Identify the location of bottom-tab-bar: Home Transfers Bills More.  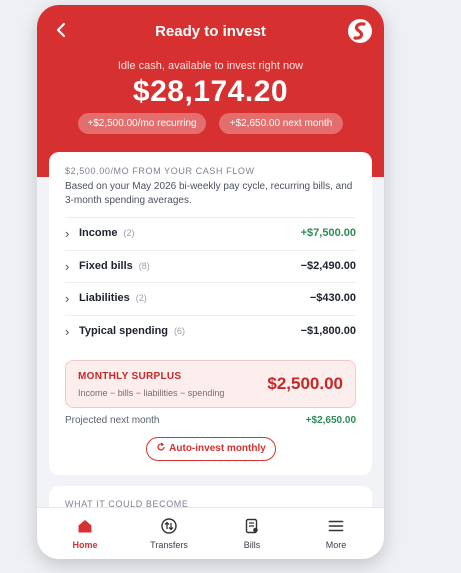
(210, 533).